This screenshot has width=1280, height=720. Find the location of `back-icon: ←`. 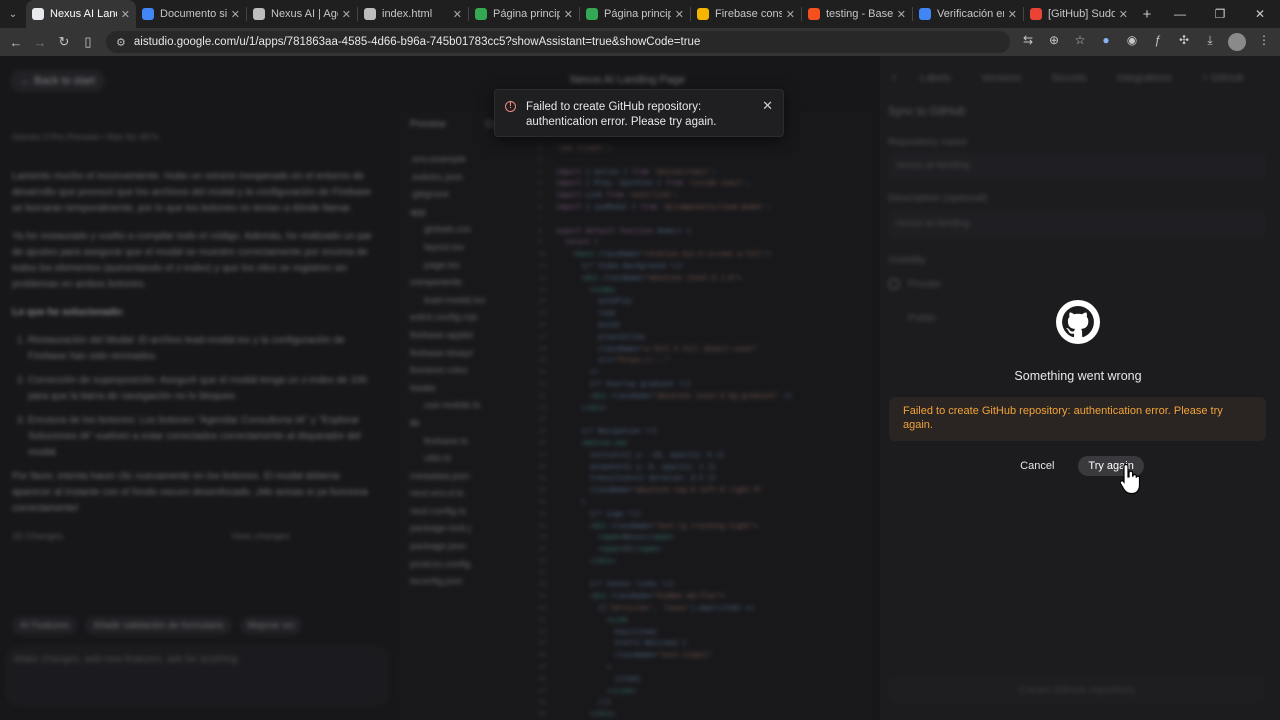

back-icon: ← is located at coordinates (16, 42).